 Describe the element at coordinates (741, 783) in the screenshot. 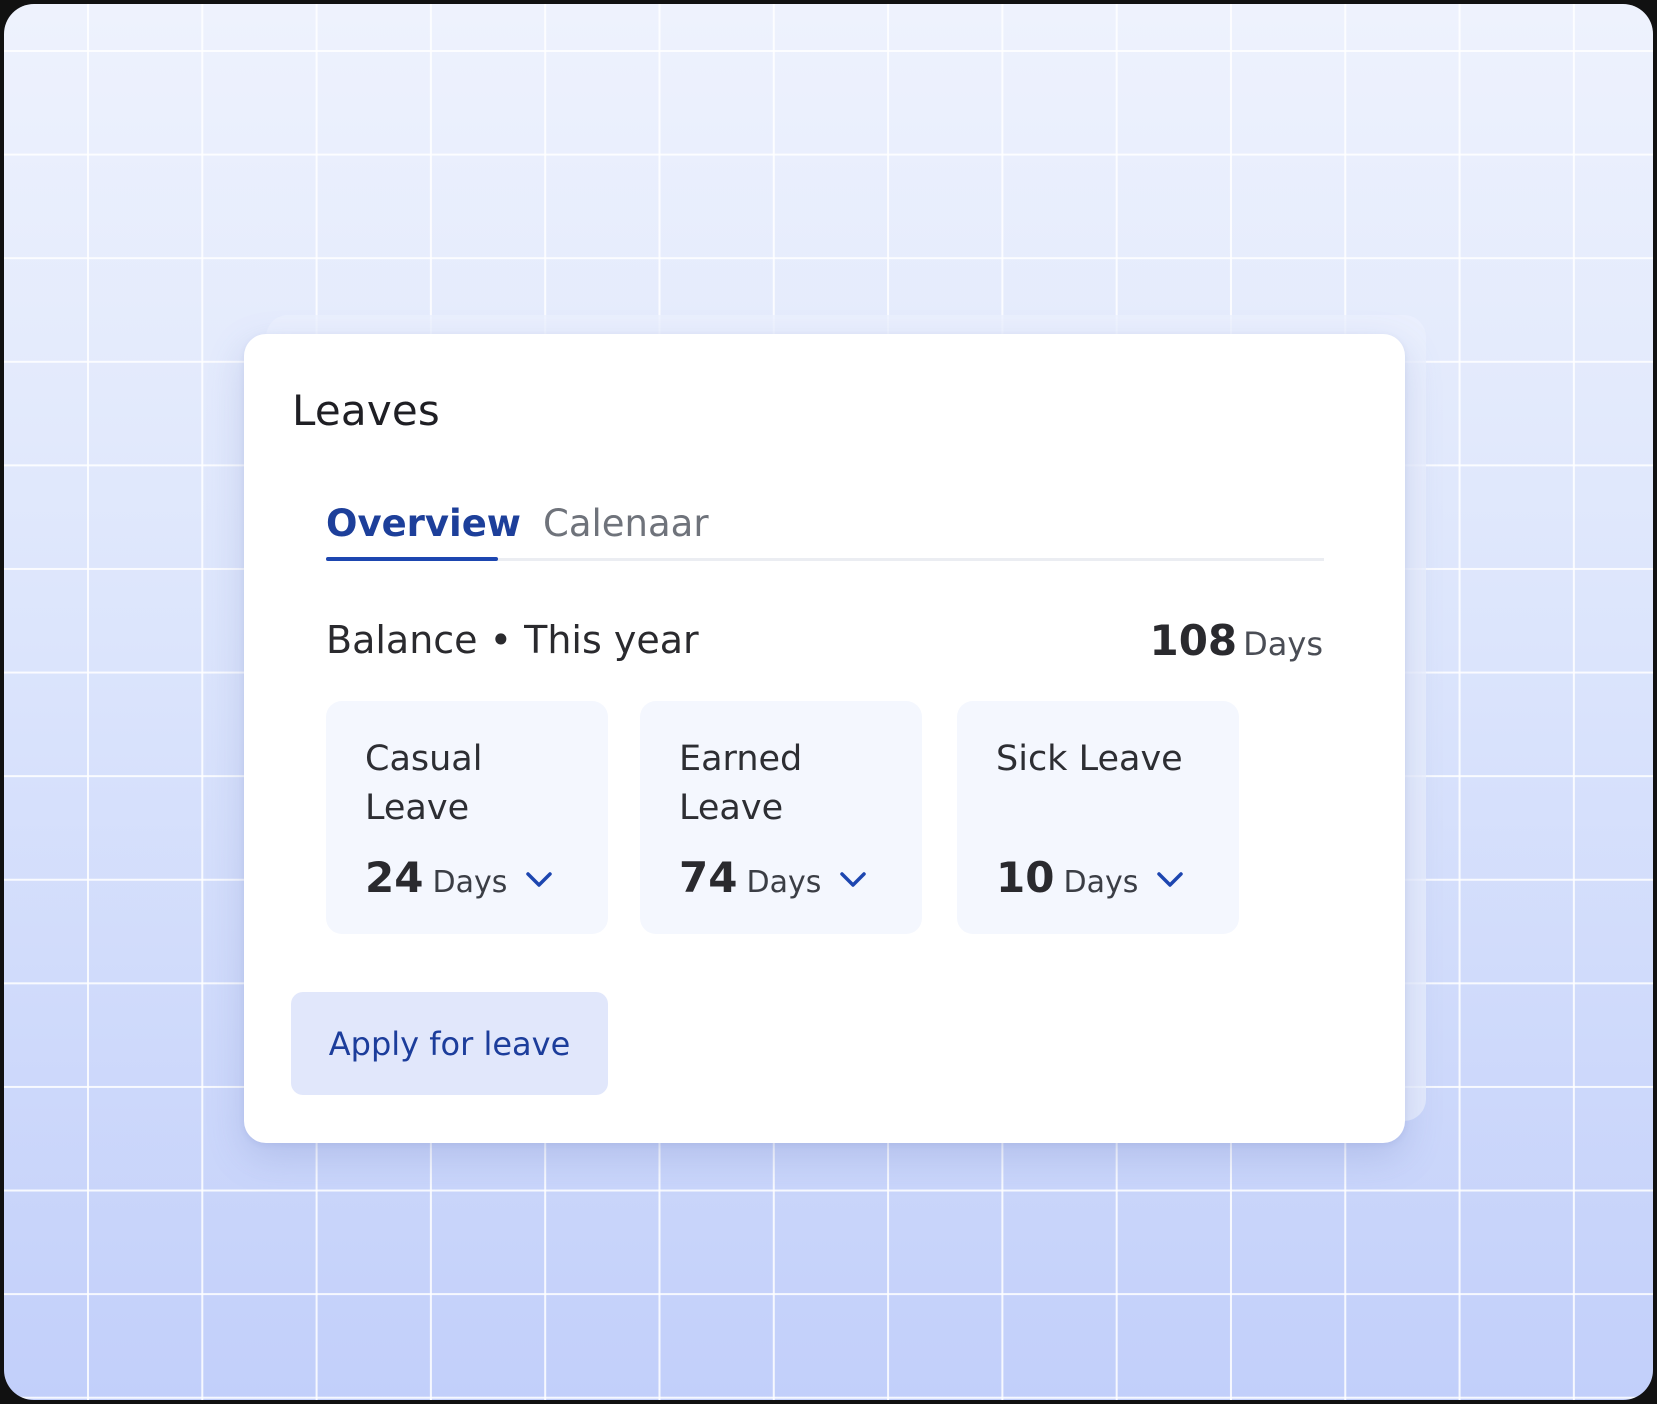

I see `leave-type-name: Earned Leave` at that location.